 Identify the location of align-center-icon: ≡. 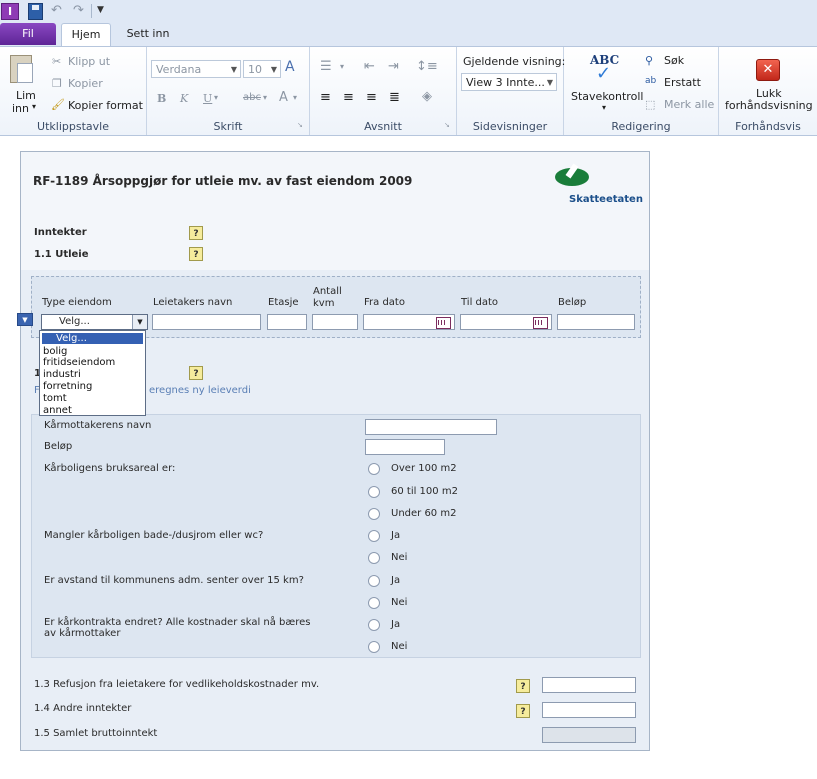
(348, 97).